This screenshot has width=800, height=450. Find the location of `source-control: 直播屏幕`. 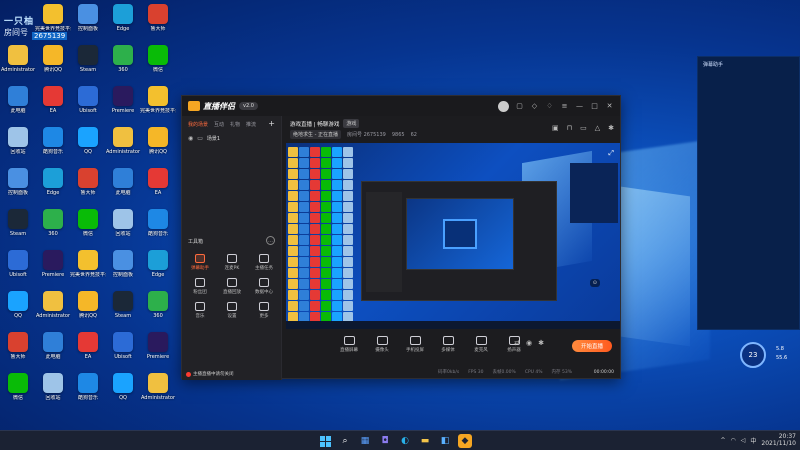

source-control: 直播屏幕 is located at coordinates (349, 344).